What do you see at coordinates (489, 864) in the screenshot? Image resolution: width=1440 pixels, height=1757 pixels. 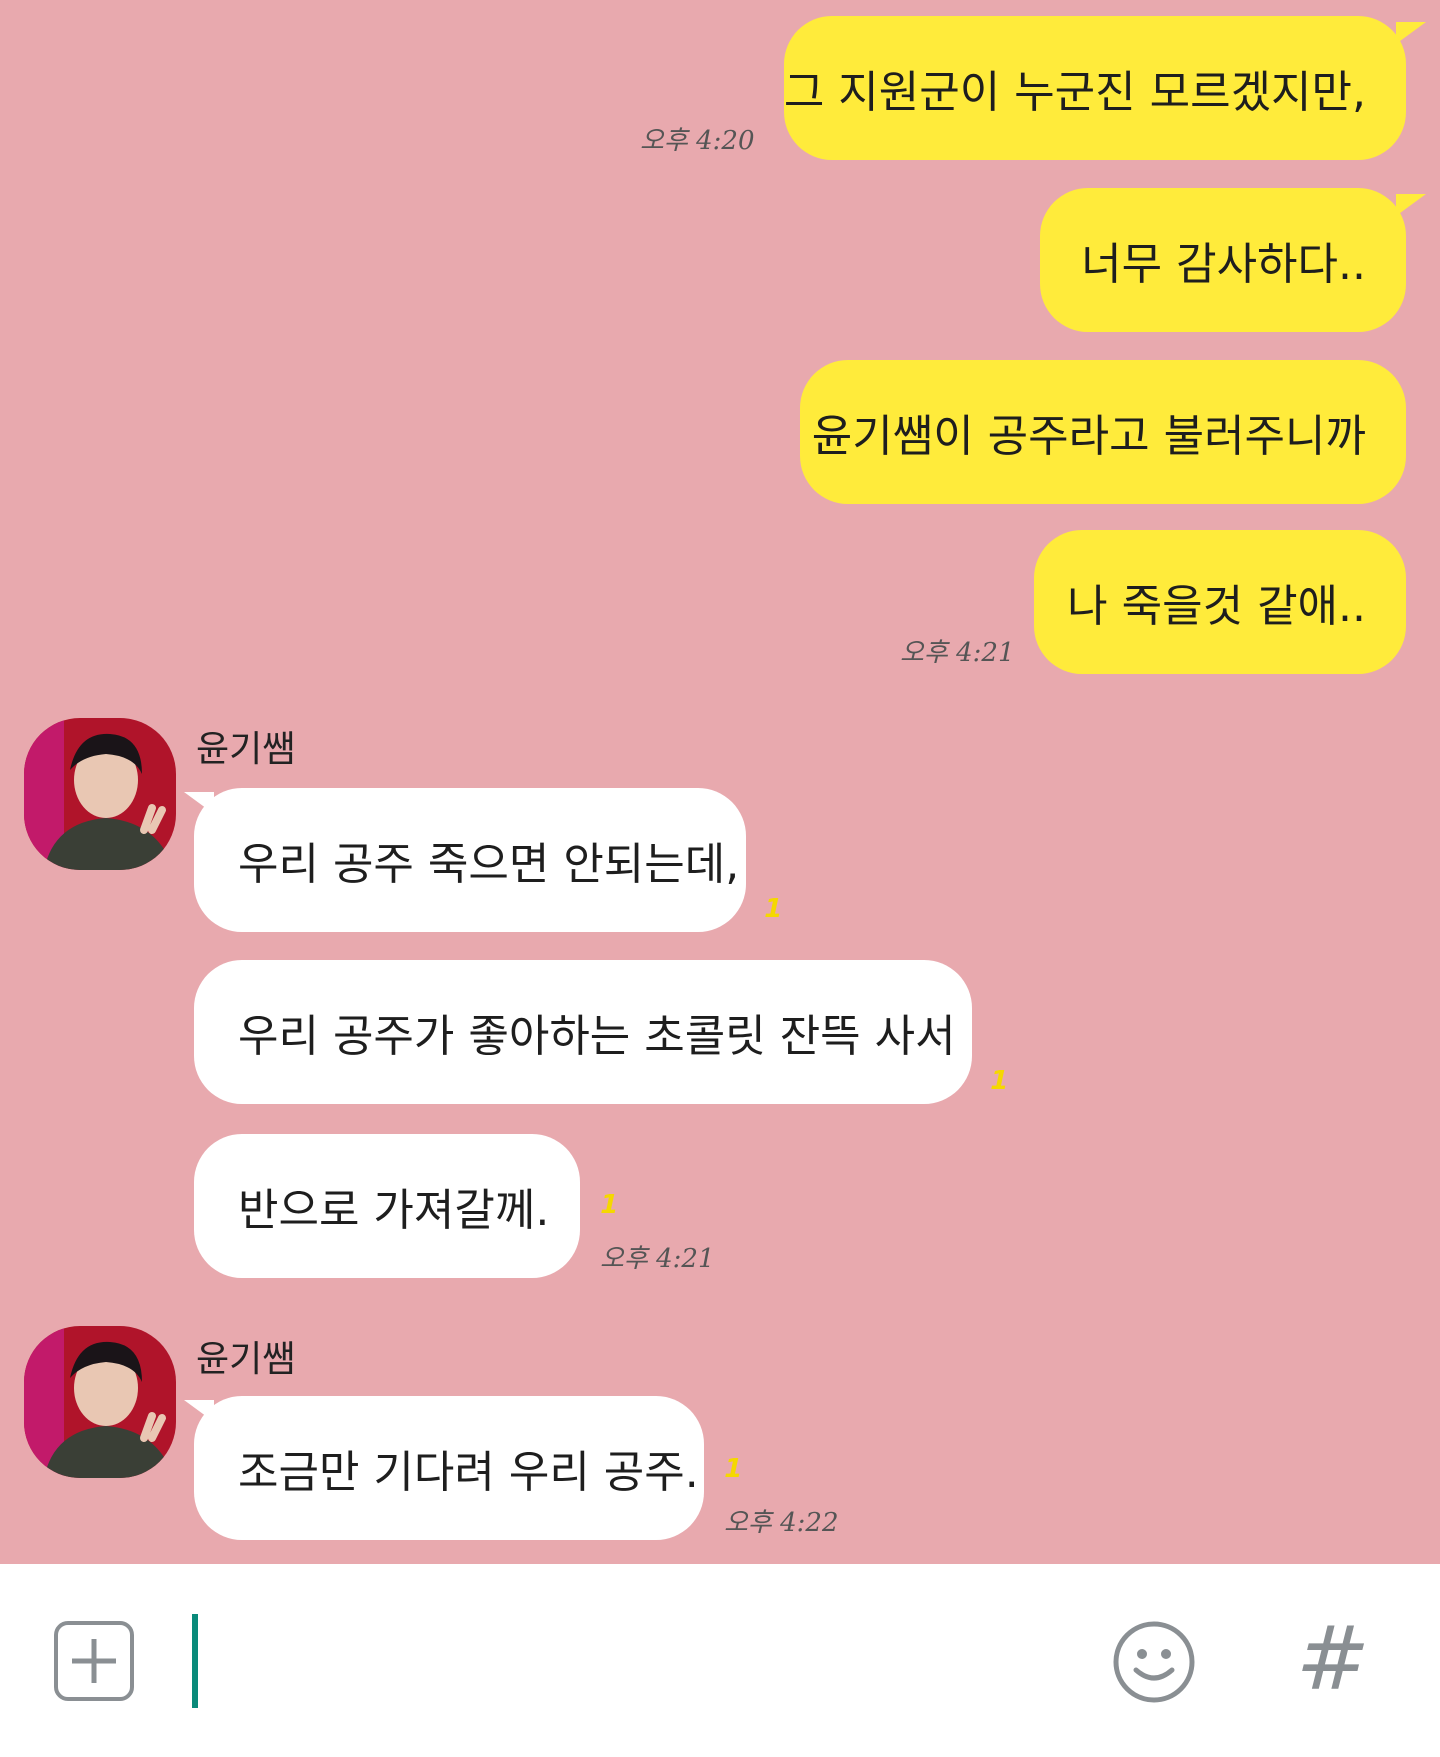 I see `message-text: 우리 공주 죽으면 안되는데,` at bounding box center [489, 864].